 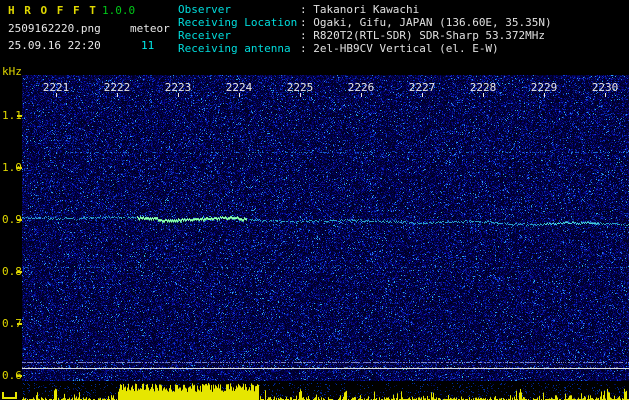 I want to click on signal-level-bar, so click(x=314, y=391).